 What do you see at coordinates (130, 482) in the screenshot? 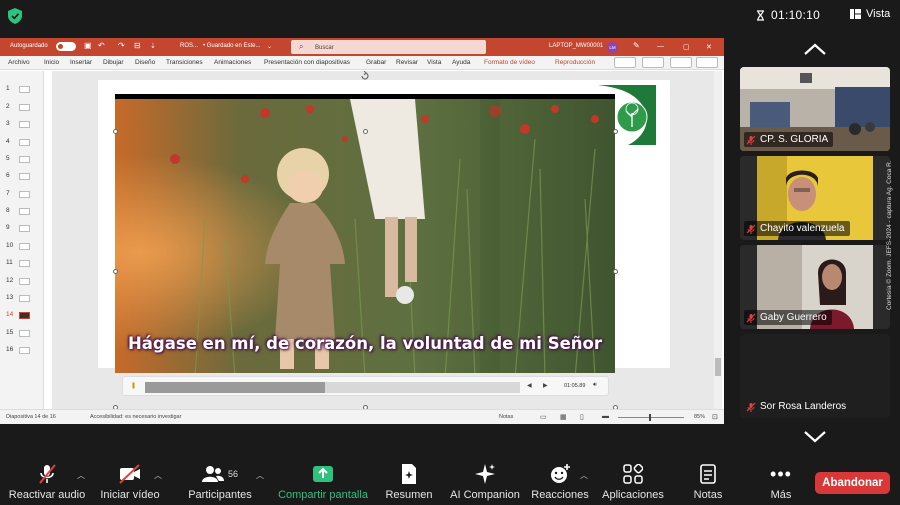
I see `start-video-button: Iniciar vídeo` at bounding box center [130, 482].